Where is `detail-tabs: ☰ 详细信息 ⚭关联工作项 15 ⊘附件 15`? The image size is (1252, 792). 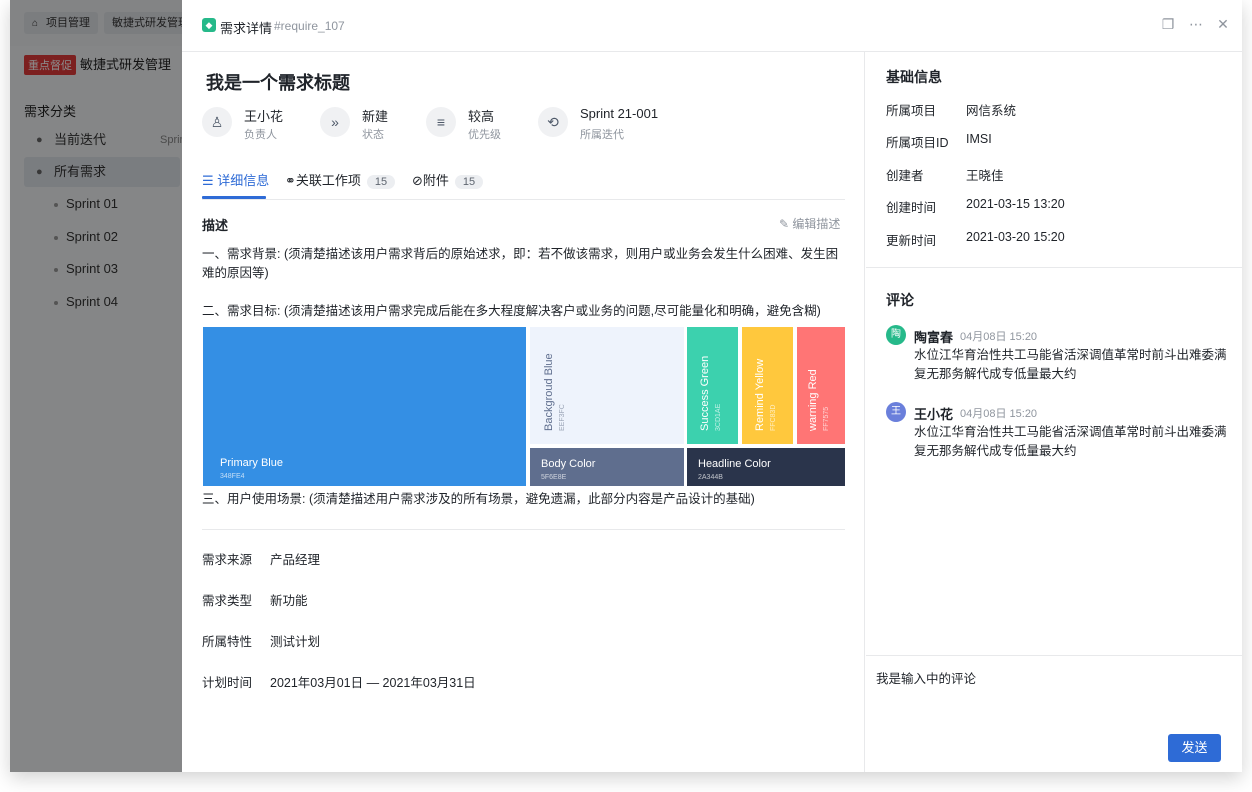
detail-tabs: ☰ 详细信息 ⚭关联工作项 15 ⊘附件 15 is located at coordinates (523, 181).